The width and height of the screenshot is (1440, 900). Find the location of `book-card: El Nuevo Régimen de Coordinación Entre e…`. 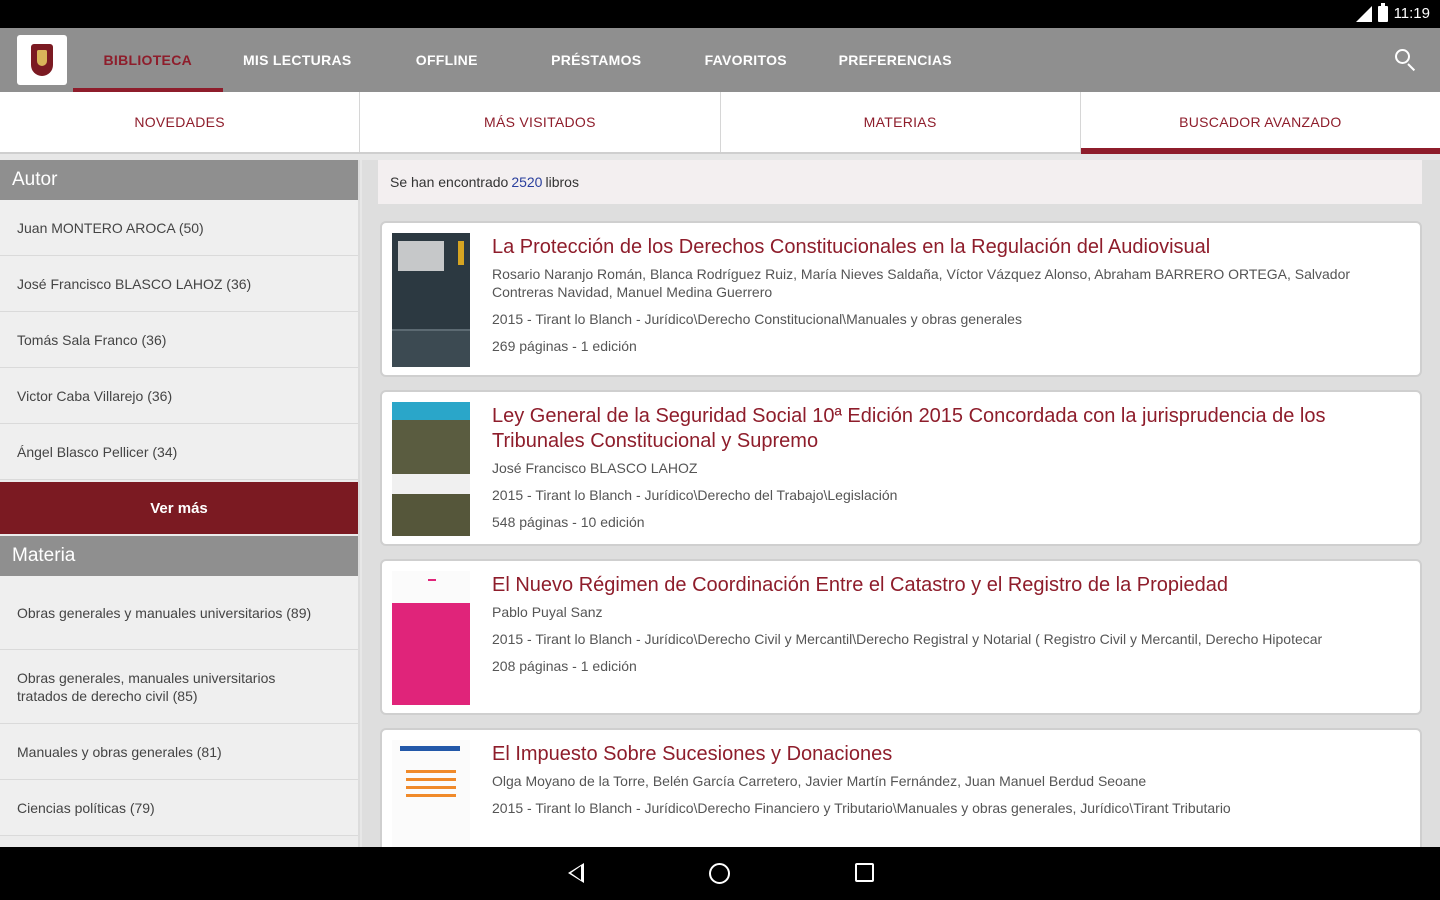

book-card: El Nuevo Régimen de Coordinación Entre e… is located at coordinates (901, 637).